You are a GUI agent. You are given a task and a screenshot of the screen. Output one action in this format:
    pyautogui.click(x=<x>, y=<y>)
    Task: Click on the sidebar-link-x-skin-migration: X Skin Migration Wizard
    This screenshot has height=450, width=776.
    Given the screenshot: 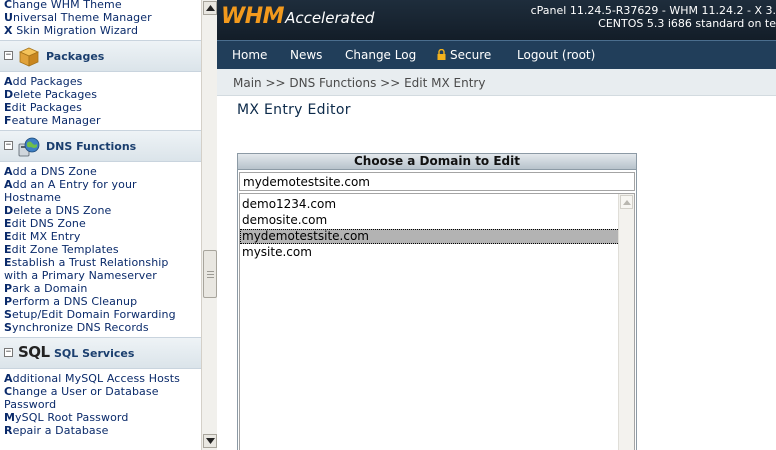 What is the action you would take?
    pyautogui.click(x=100, y=30)
    